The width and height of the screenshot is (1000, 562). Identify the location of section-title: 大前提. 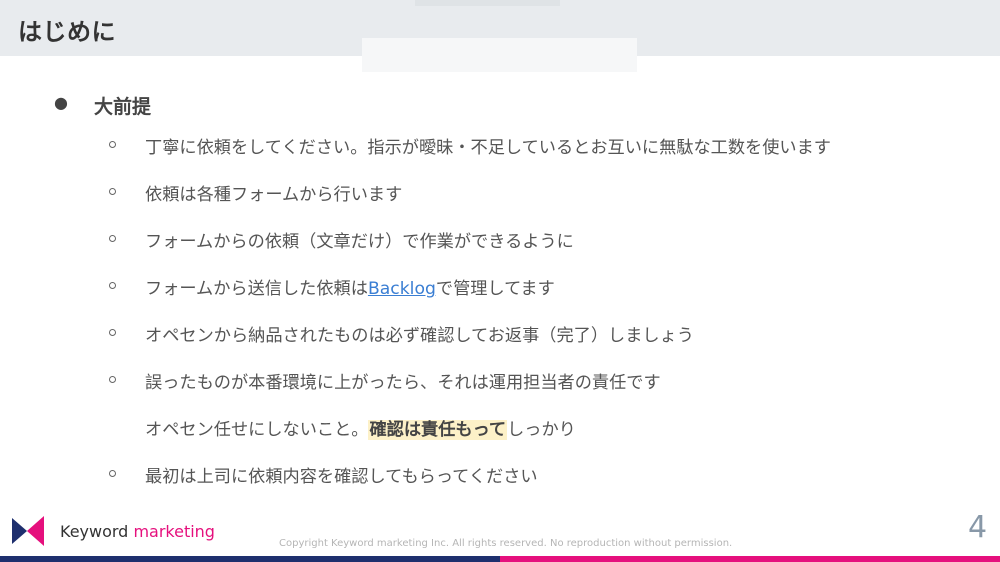
(123, 107).